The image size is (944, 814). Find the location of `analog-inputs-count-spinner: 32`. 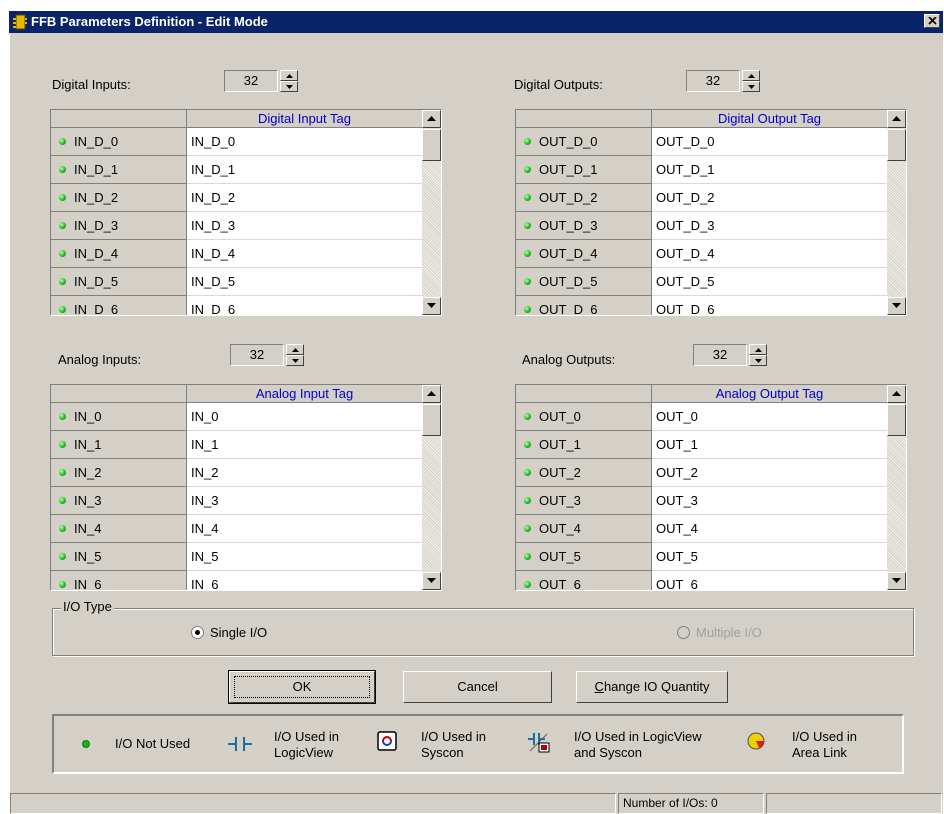

analog-inputs-count-spinner: 32 is located at coordinates (268, 355).